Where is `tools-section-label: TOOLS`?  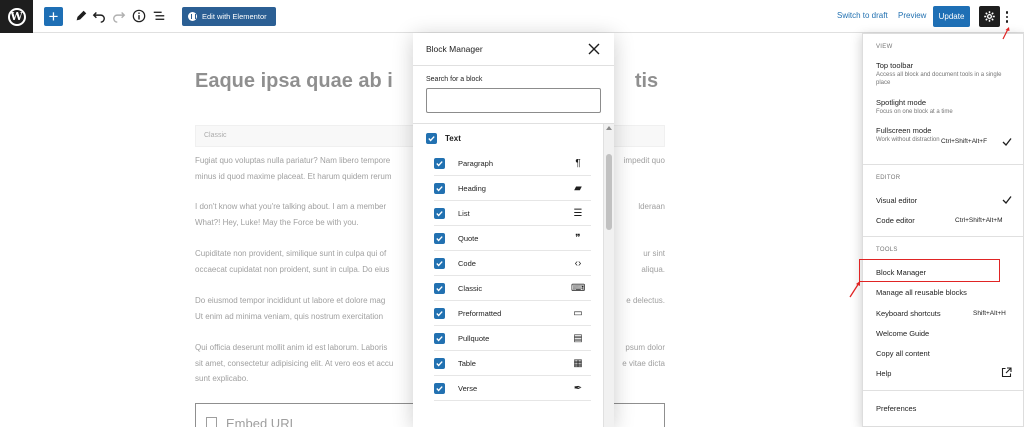
tools-section-label: TOOLS is located at coordinates (887, 250).